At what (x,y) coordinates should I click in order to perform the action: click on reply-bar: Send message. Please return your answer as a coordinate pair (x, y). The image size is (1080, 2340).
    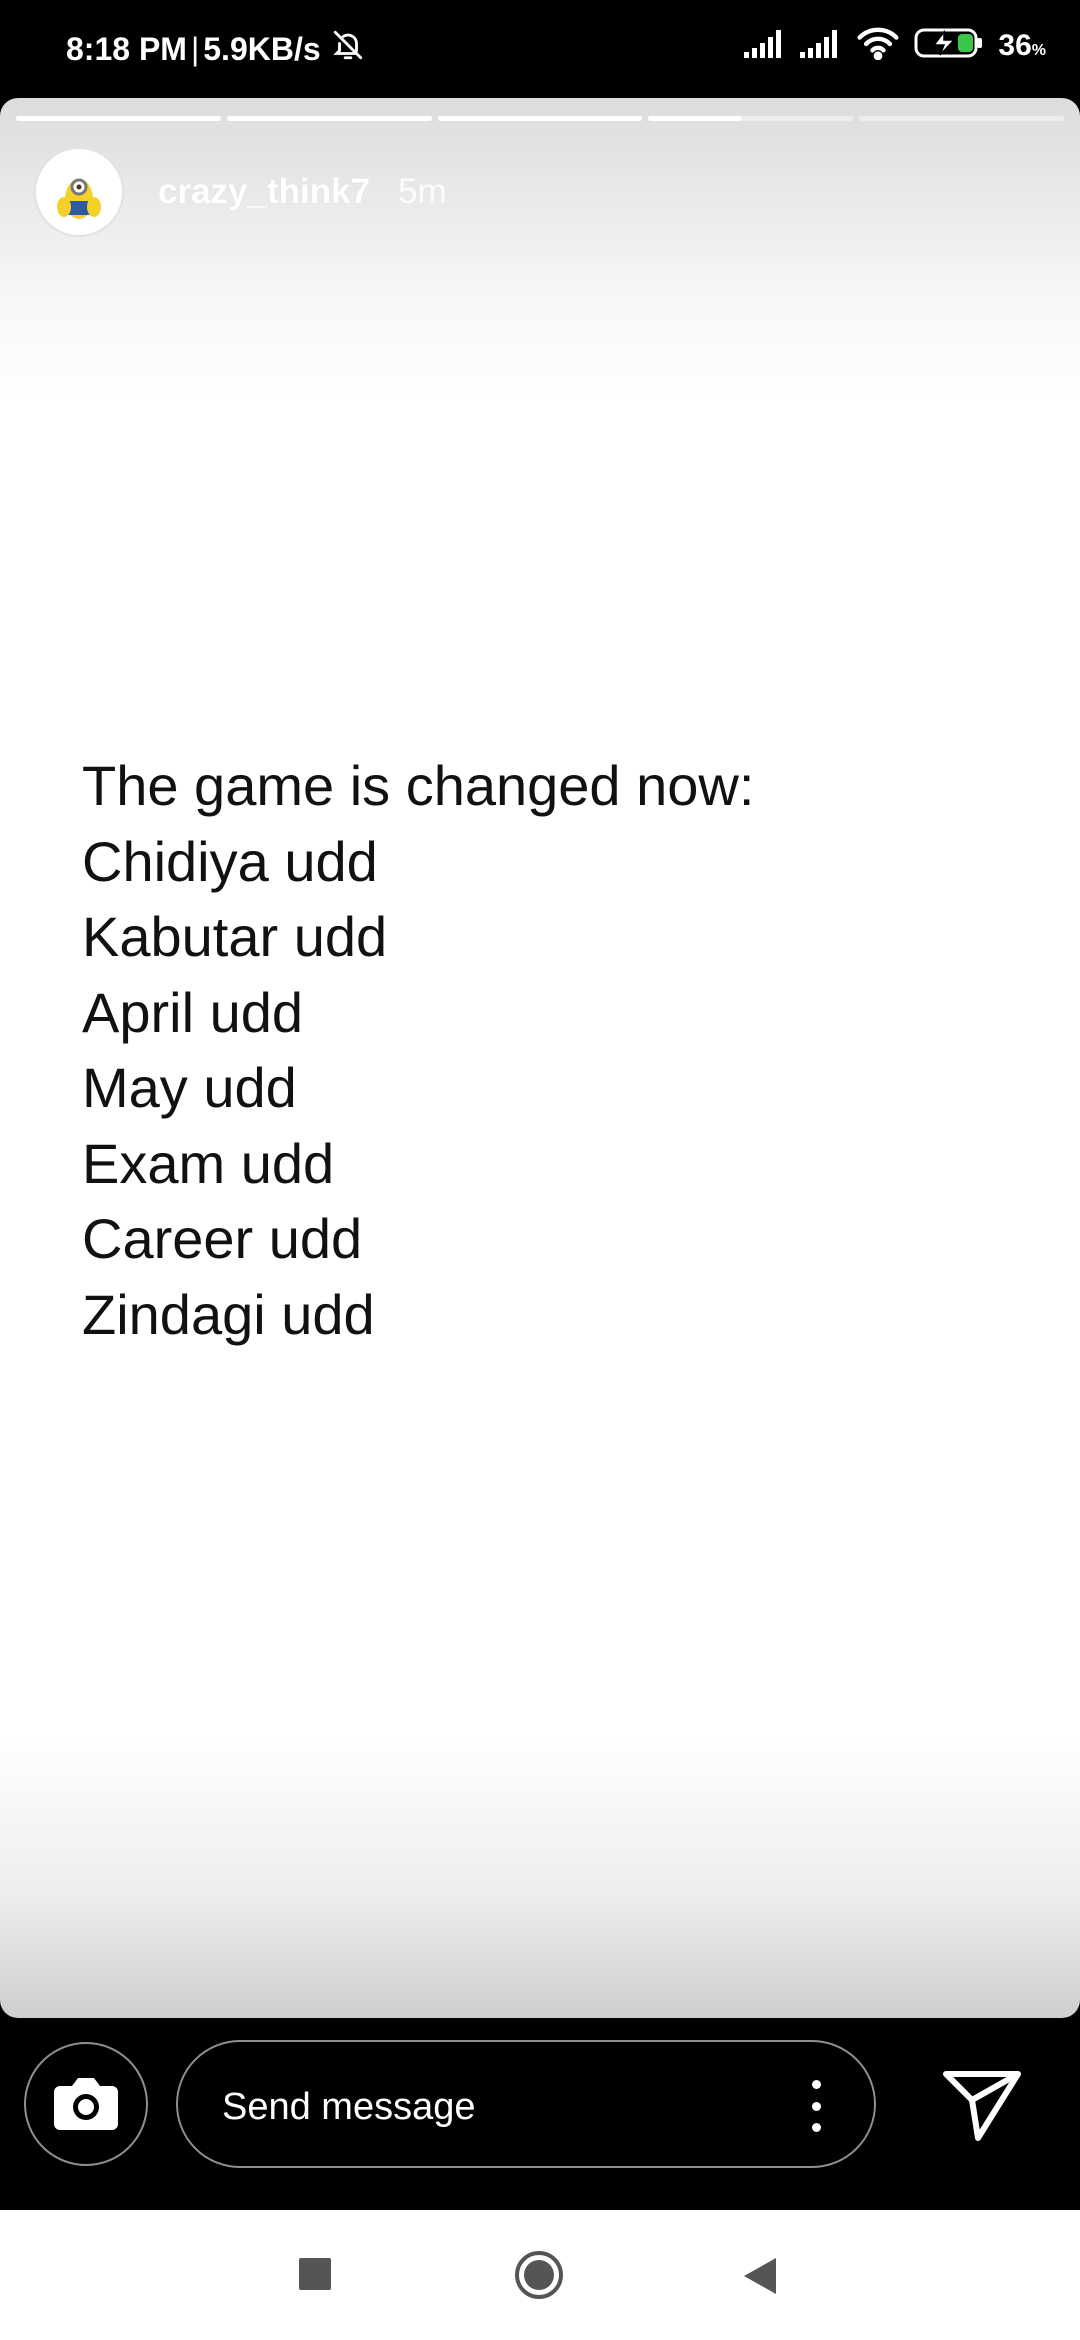
    Looking at the image, I should click on (540, 2114).